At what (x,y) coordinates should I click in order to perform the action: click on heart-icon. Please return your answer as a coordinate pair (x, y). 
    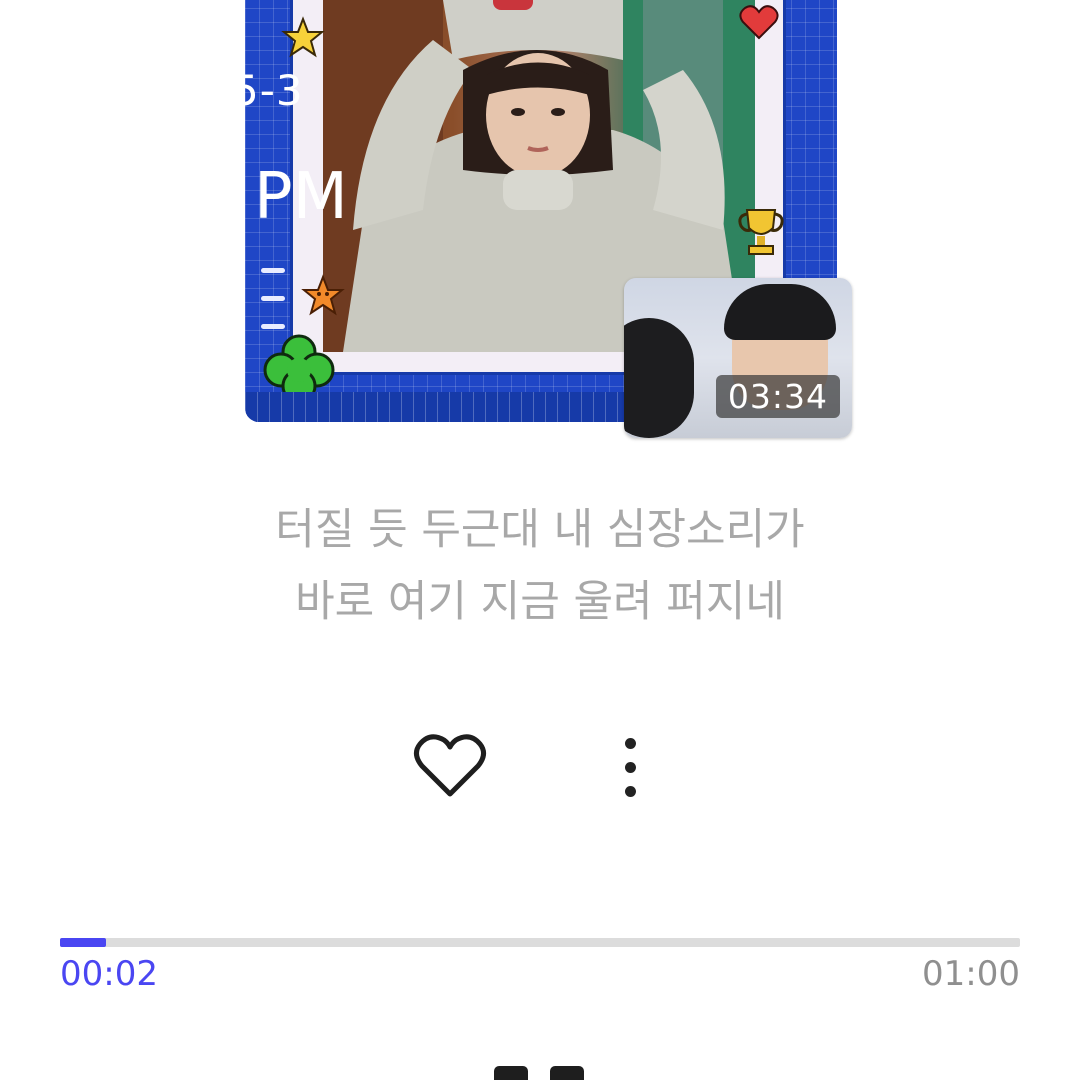
    Looking at the image, I should click on (759, 22).